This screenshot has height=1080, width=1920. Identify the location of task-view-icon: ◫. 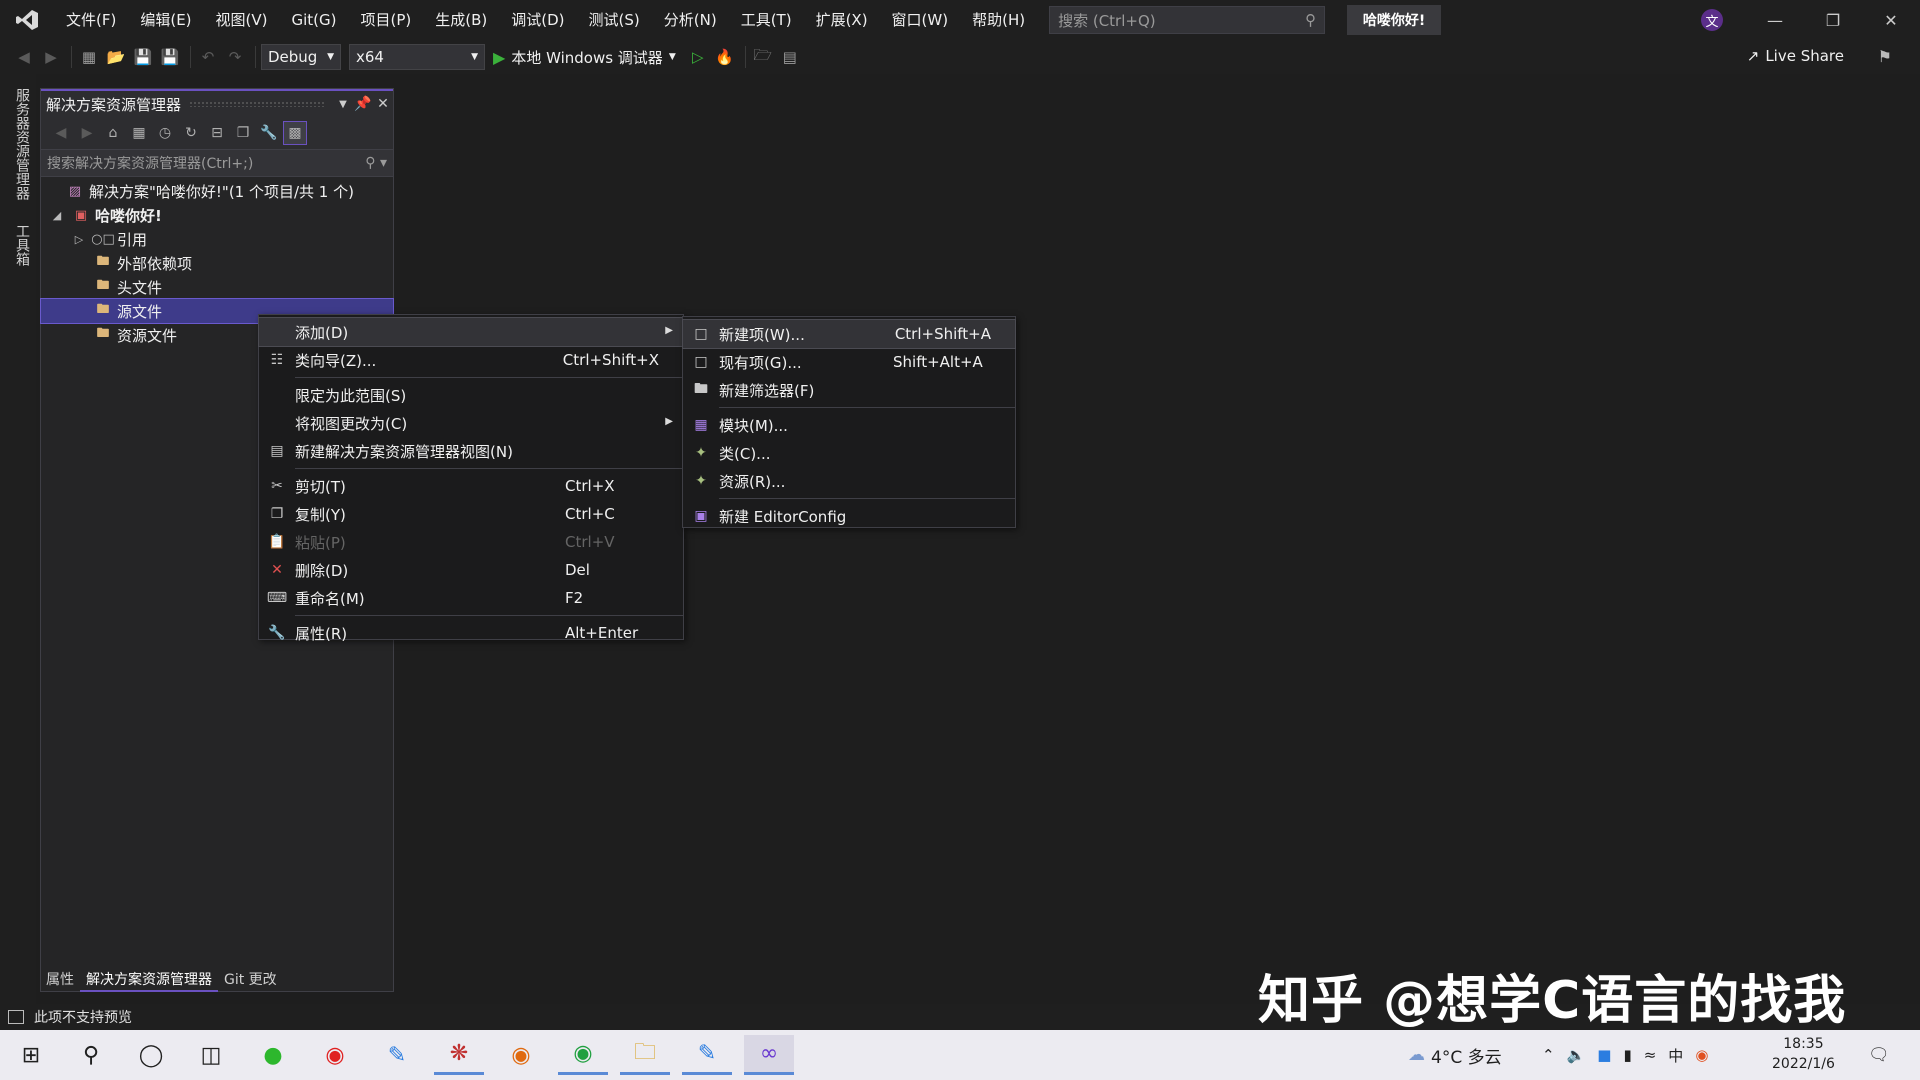
(211, 1055).